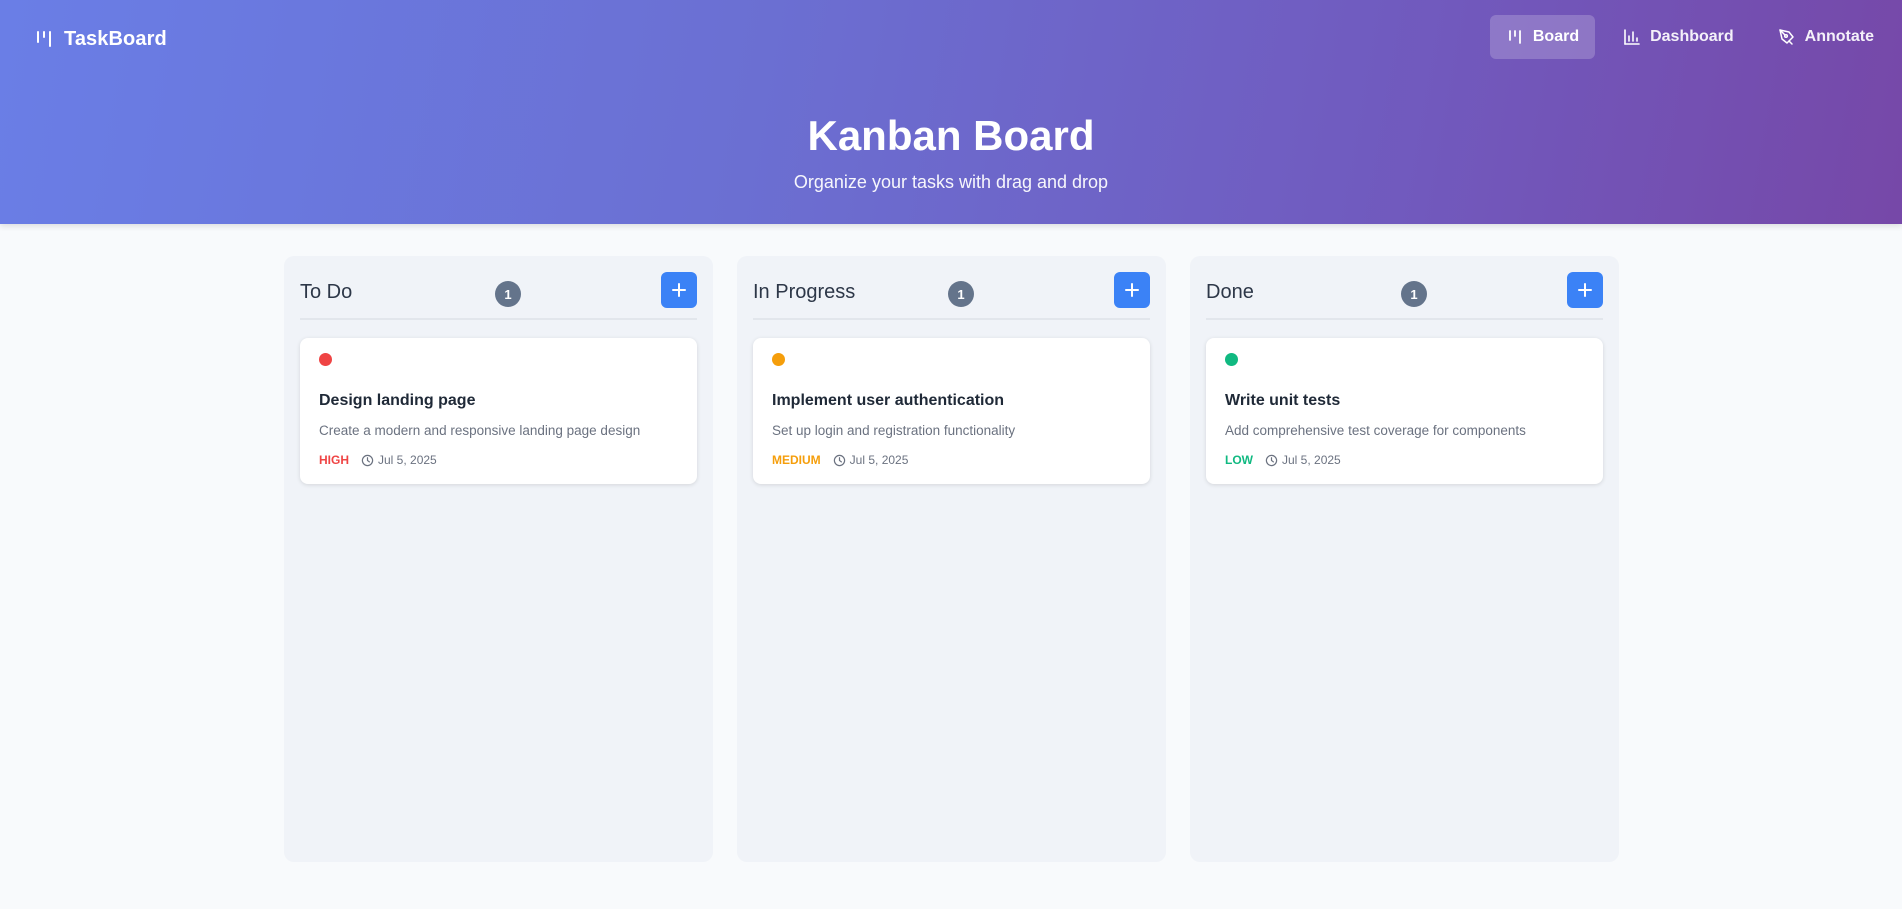  What do you see at coordinates (1839, 36) in the screenshot?
I see `nav-annotate-label: Annotate` at bounding box center [1839, 36].